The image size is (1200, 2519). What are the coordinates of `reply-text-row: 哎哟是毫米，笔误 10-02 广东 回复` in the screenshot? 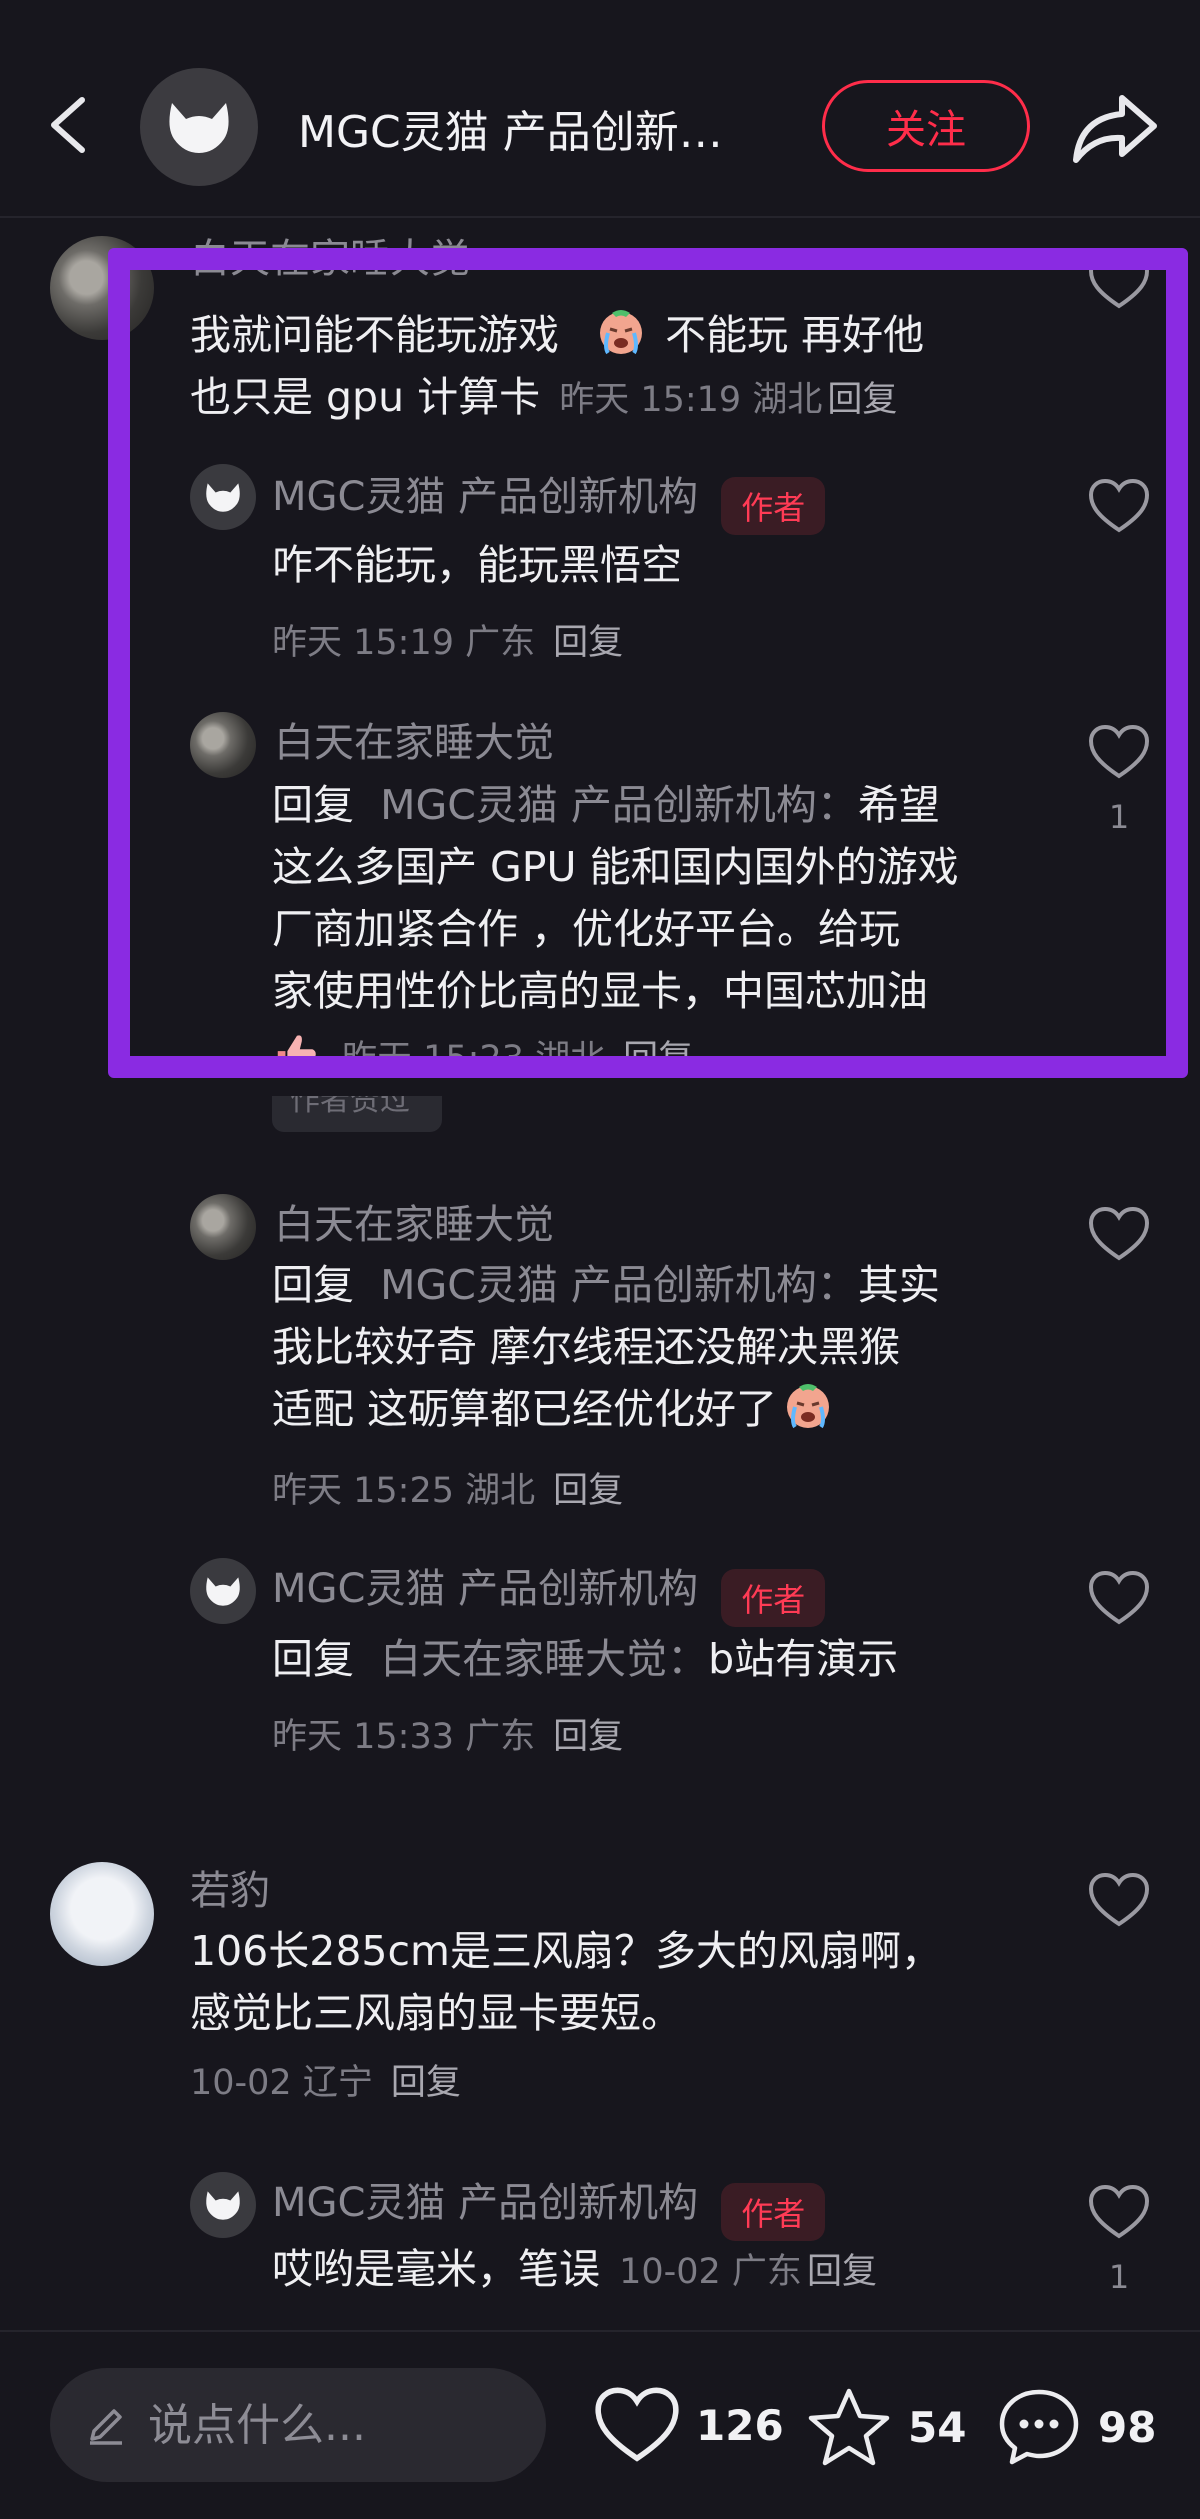 It's located at (575, 2269).